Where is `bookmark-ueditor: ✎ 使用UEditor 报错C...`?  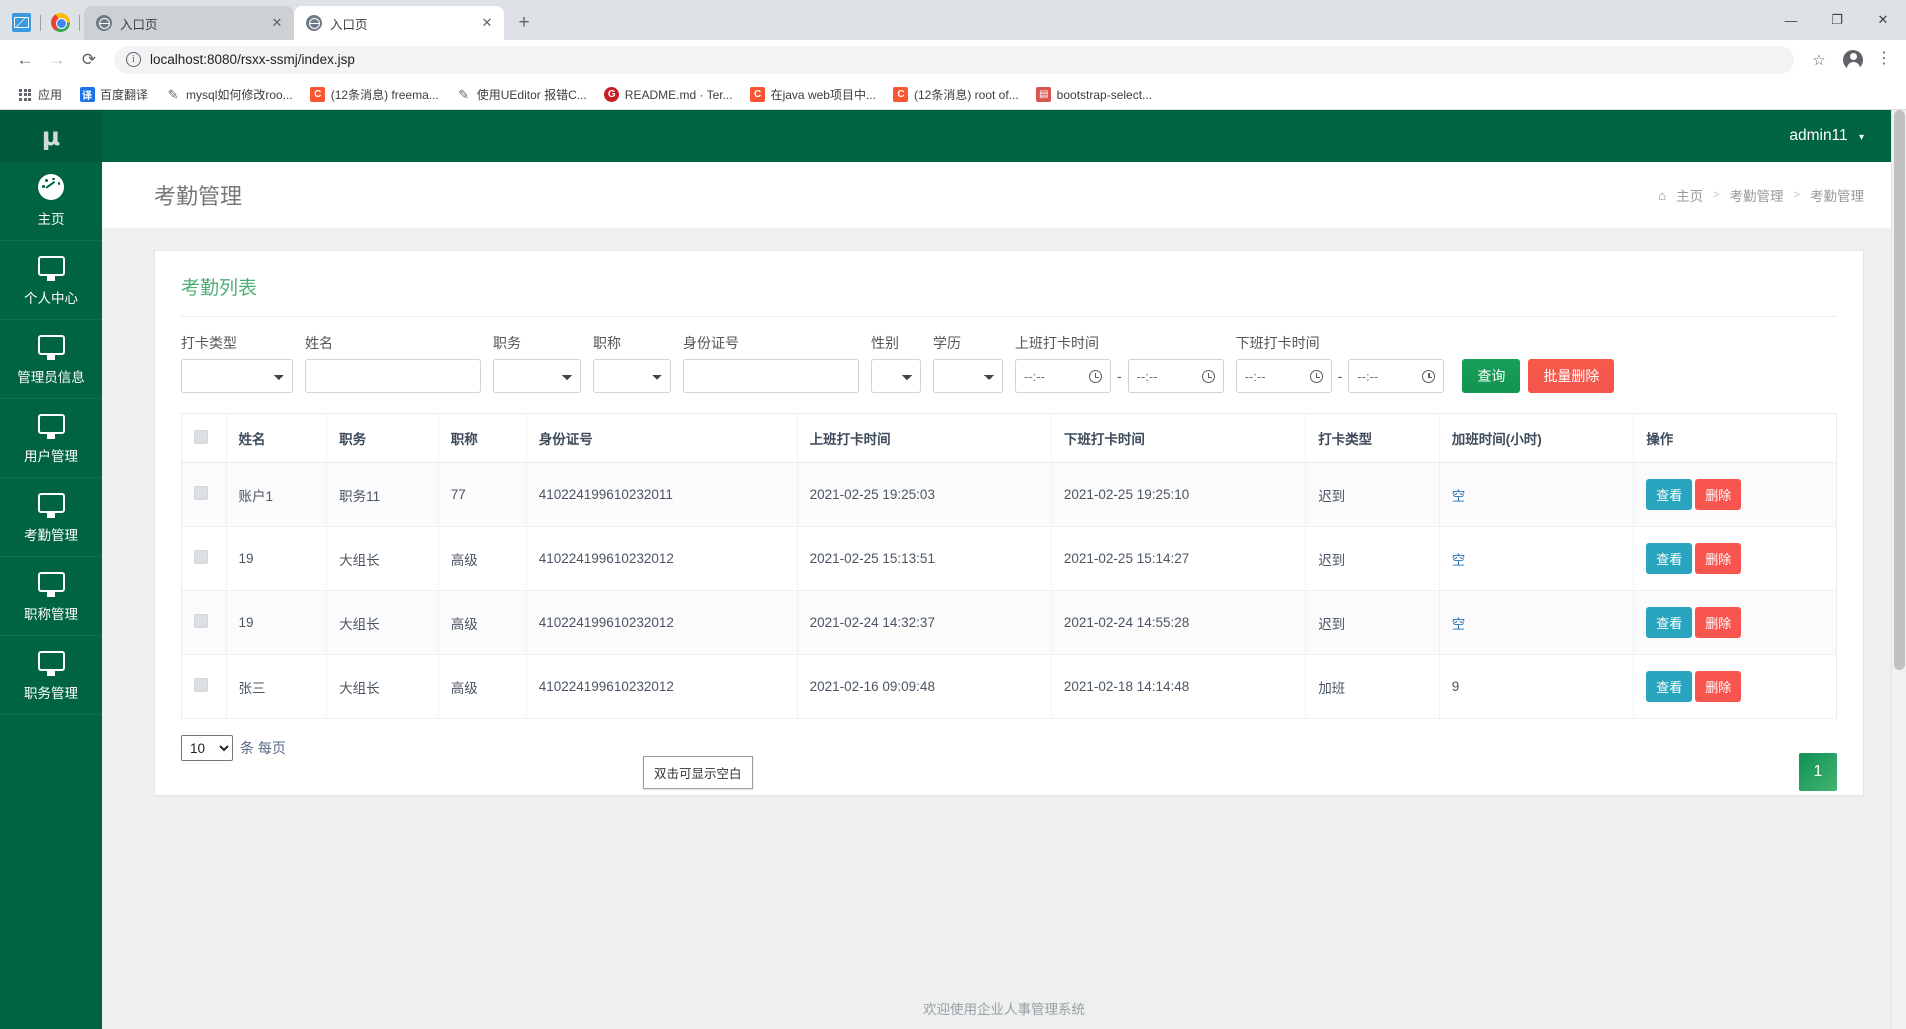 bookmark-ueditor: ✎ 使用UEditor 报错C... is located at coordinates (521, 94).